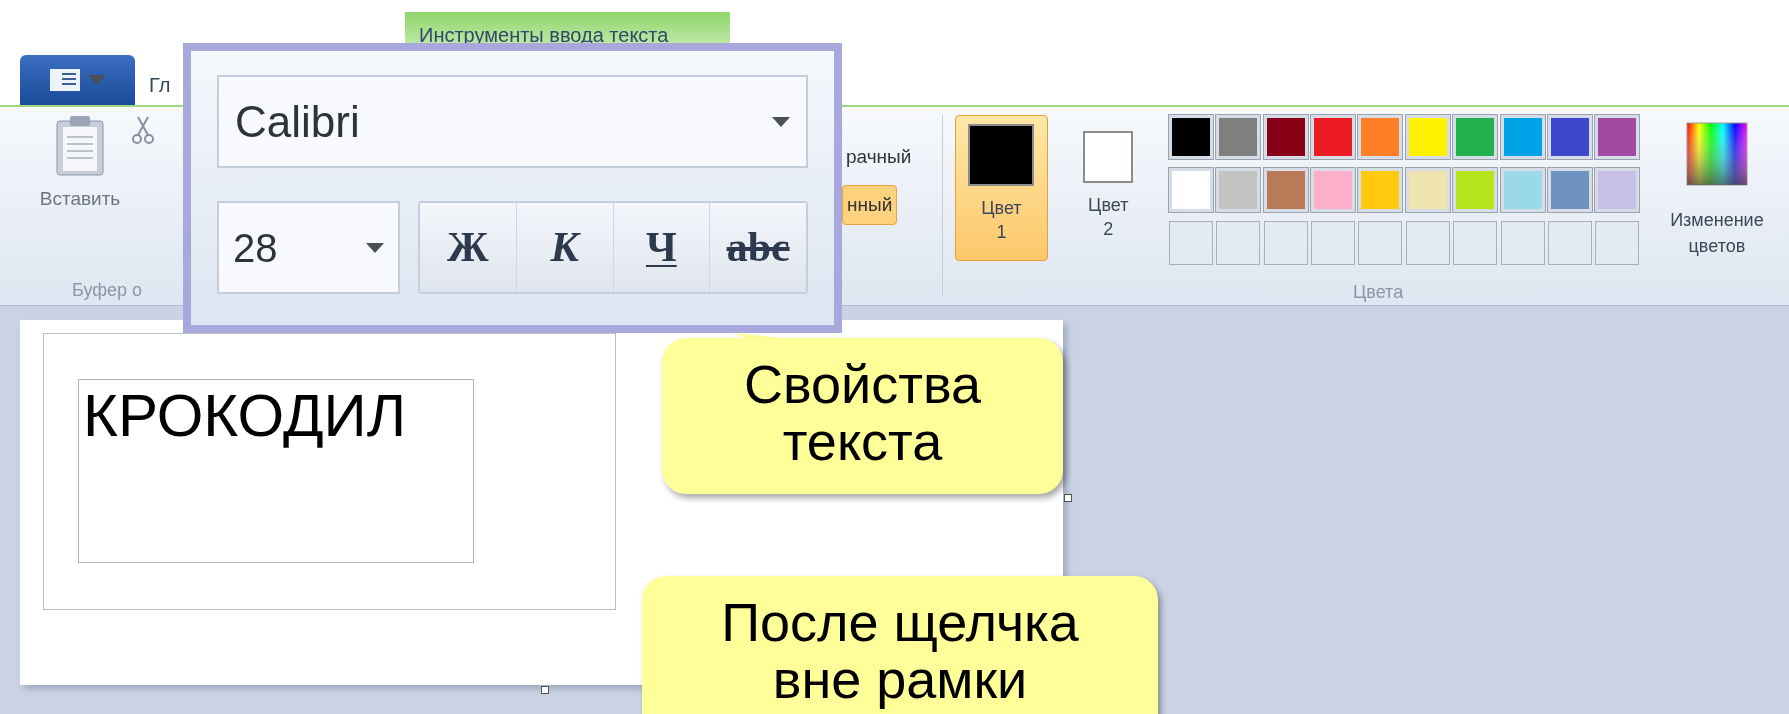 Image resolution: width=1789 pixels, height=714 pixels. What do you see at coordinates (900, 679) in the screenshot?
I see `callout-text: вне рамки` at bounding box center [900, 679].